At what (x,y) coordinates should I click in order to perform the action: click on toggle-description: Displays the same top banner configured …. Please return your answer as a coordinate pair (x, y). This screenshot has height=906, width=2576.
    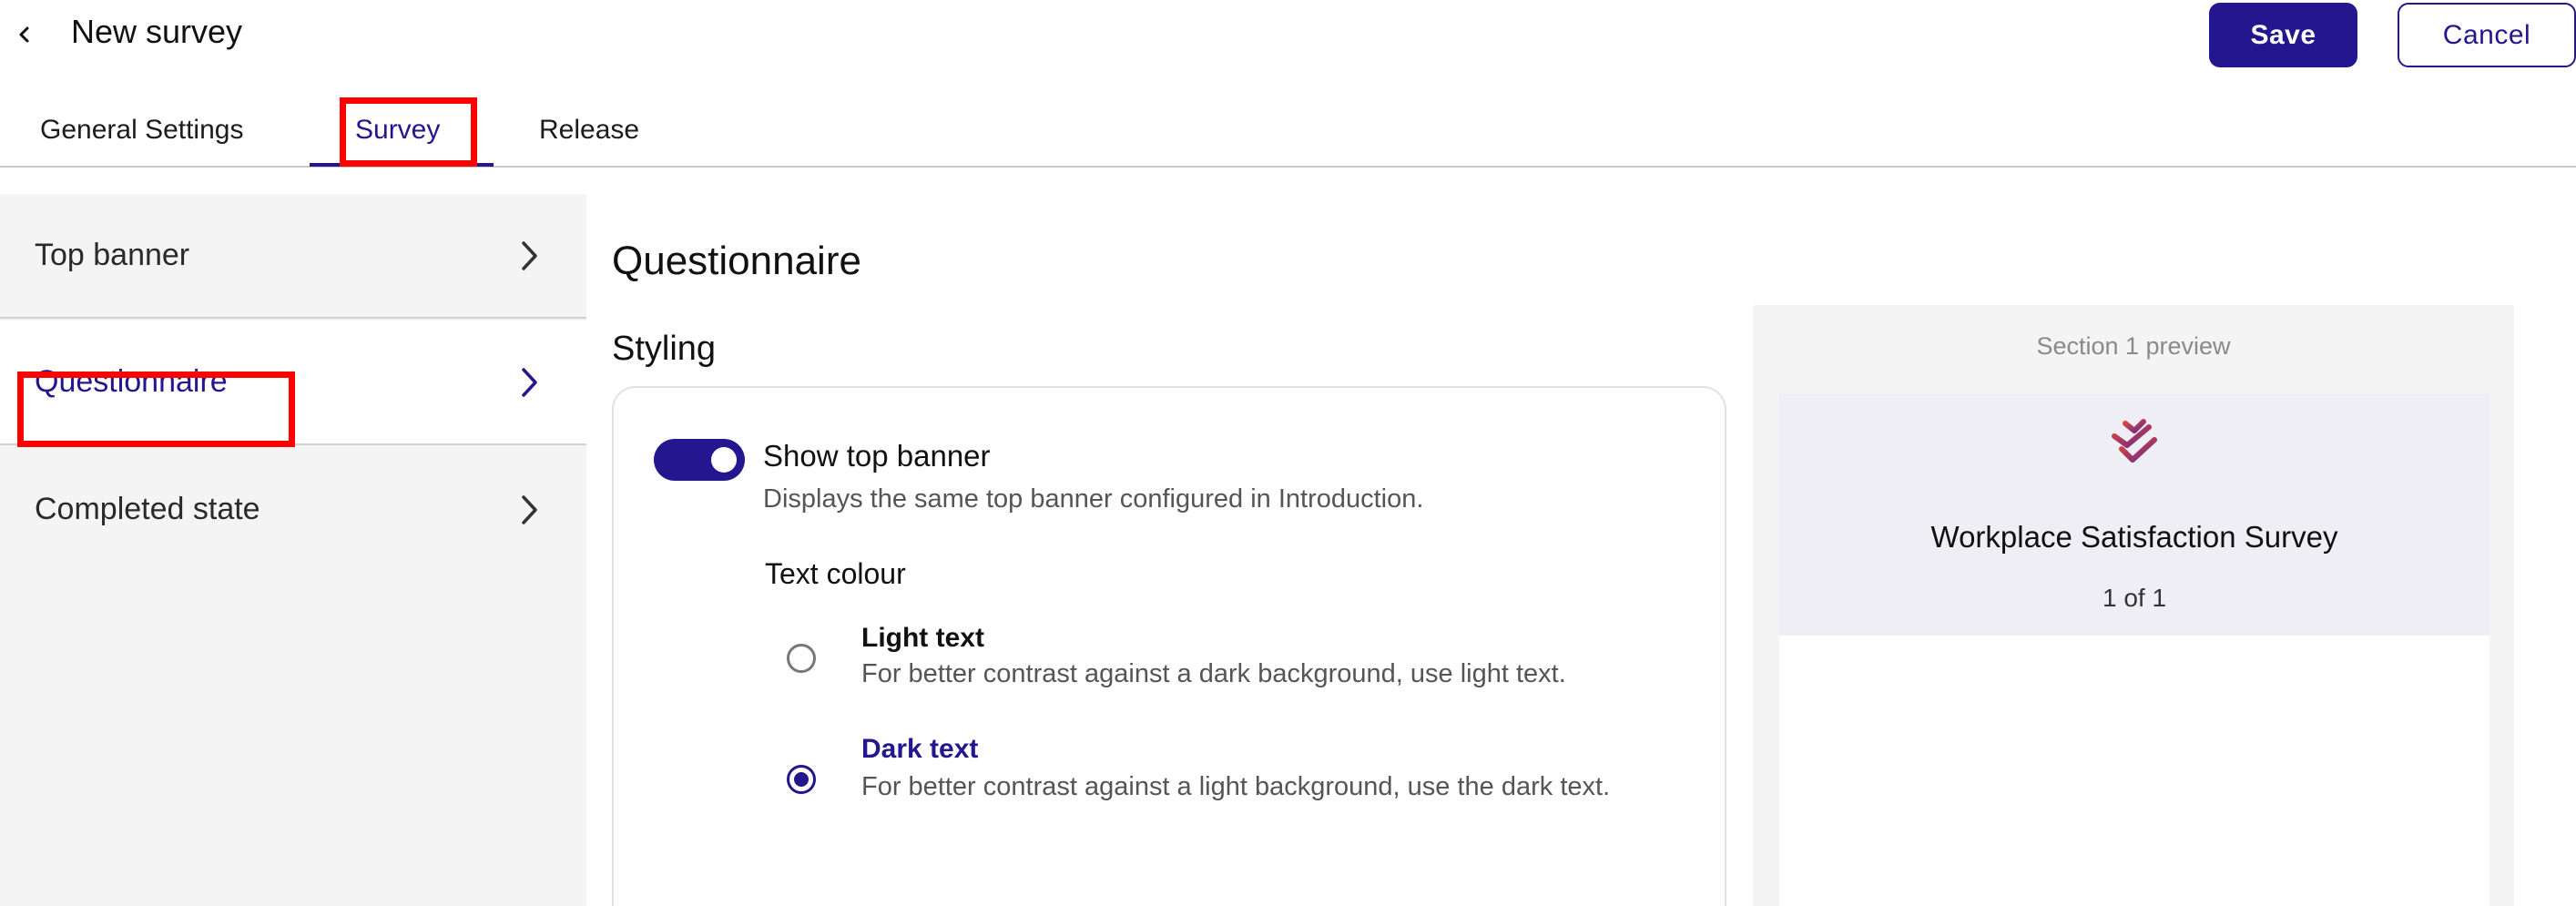
    Looking at the image, I should click on (1093, 499).